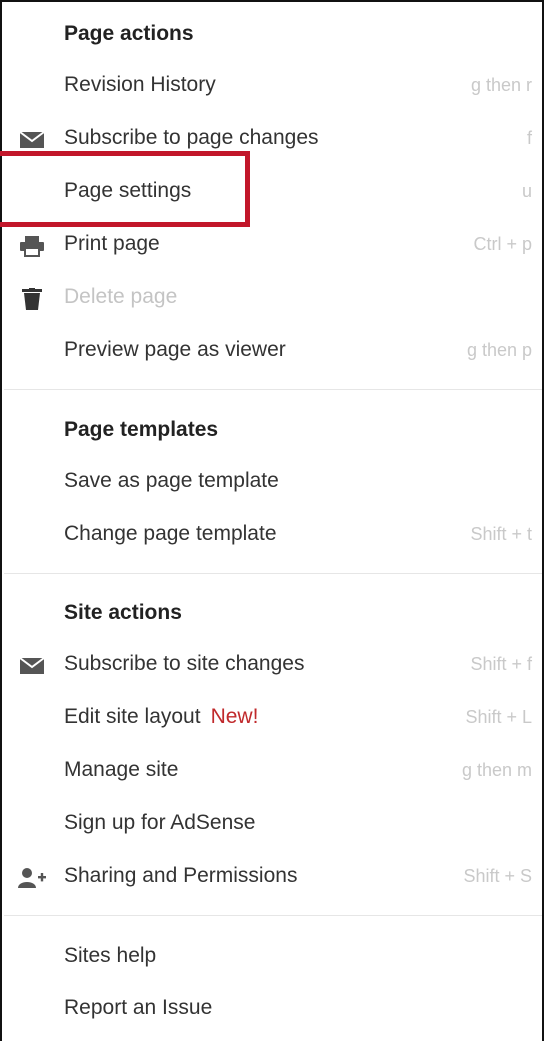  I want to click on menu-item-edit-site-layout: Edit site layout New! Shift + L, so click(272, 719).